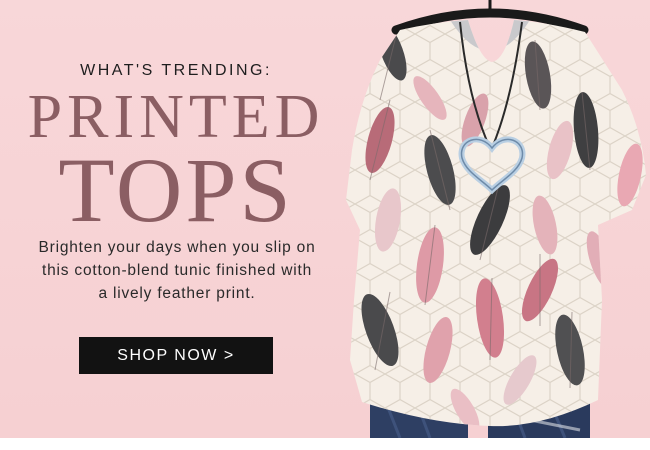 The width and height of the screenshot is (650, 450). Describe the element at coordinates (176, 355) in the screenshot. I see `shop-now-button: SHOP NOW >` at that location.